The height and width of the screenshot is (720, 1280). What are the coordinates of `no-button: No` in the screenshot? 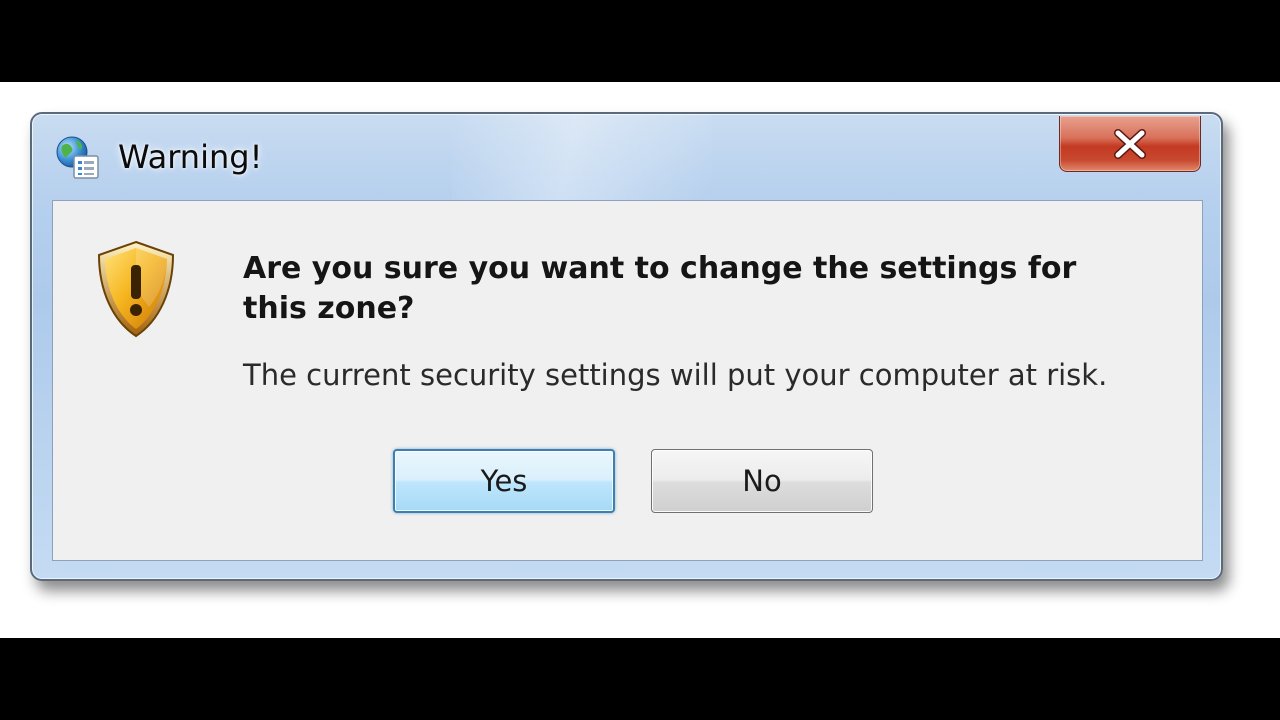 It's located at (762, 481).